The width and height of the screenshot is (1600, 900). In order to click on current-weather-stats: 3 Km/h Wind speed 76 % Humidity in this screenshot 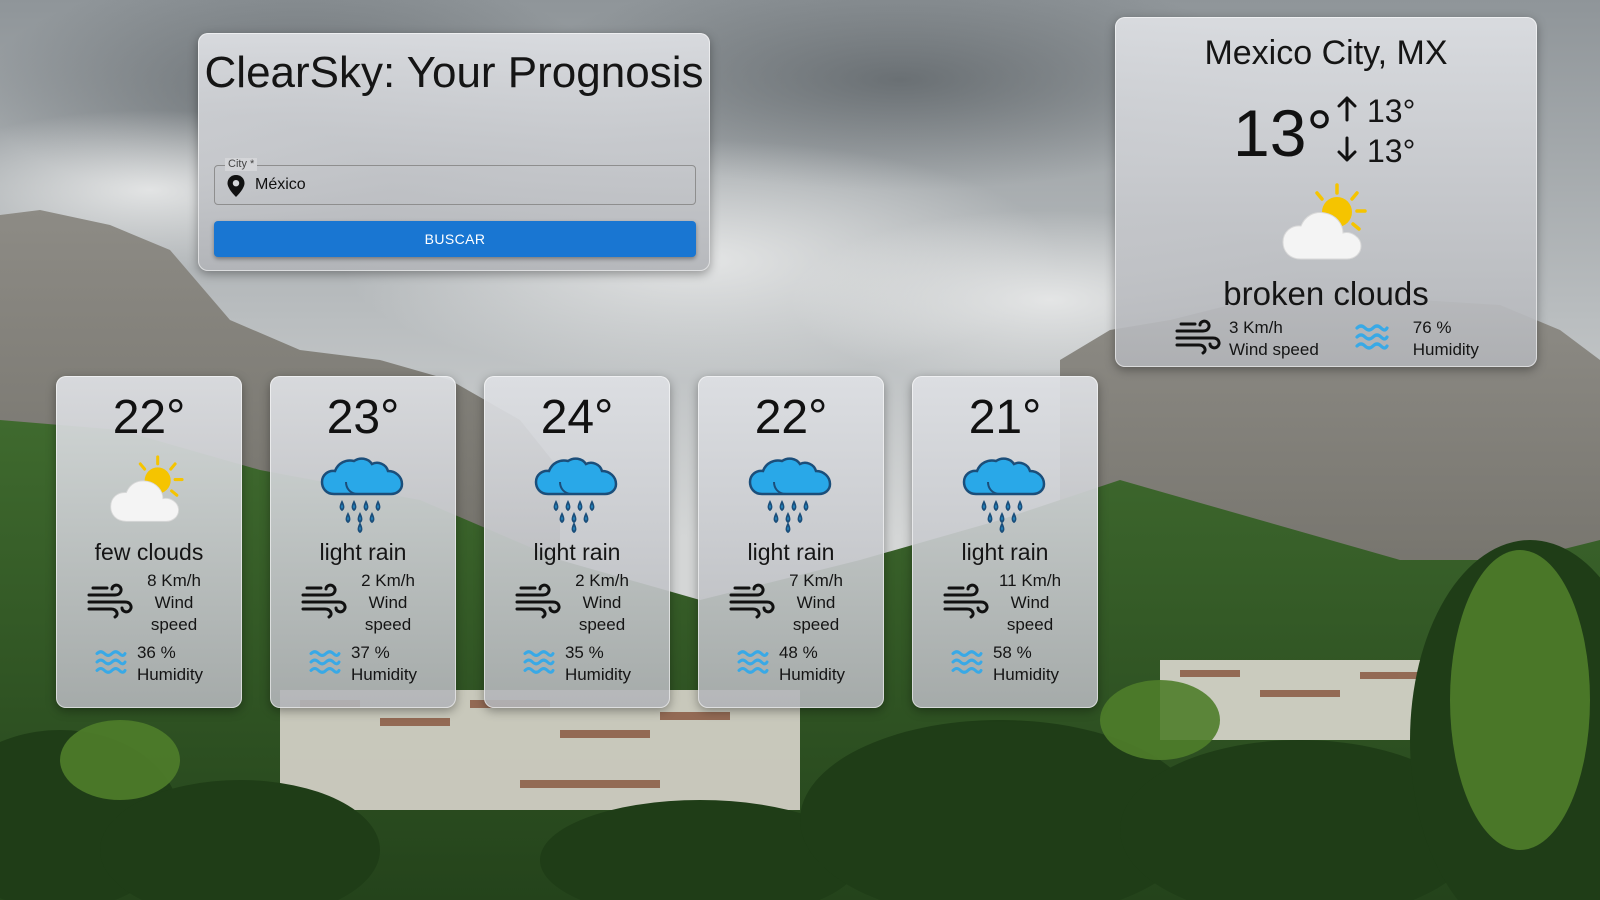, I will do `click(1327, 339)`.